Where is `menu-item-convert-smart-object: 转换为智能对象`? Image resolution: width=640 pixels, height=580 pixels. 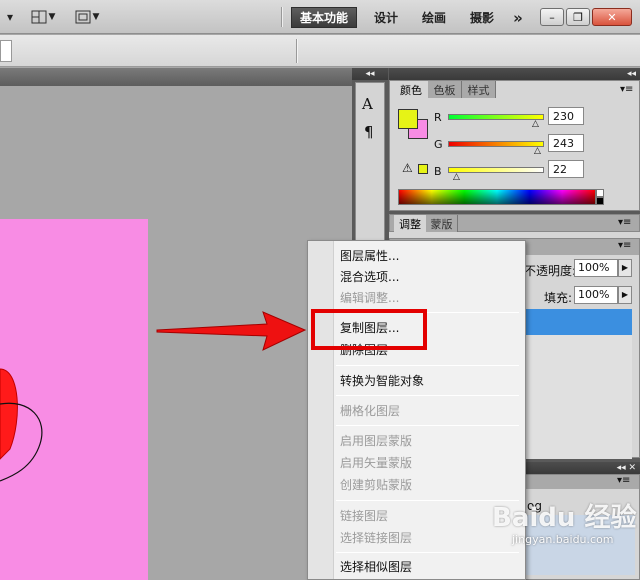 menu-item-convert-smart-object: 转换为智能对象 is located at coordinates (382, 381).